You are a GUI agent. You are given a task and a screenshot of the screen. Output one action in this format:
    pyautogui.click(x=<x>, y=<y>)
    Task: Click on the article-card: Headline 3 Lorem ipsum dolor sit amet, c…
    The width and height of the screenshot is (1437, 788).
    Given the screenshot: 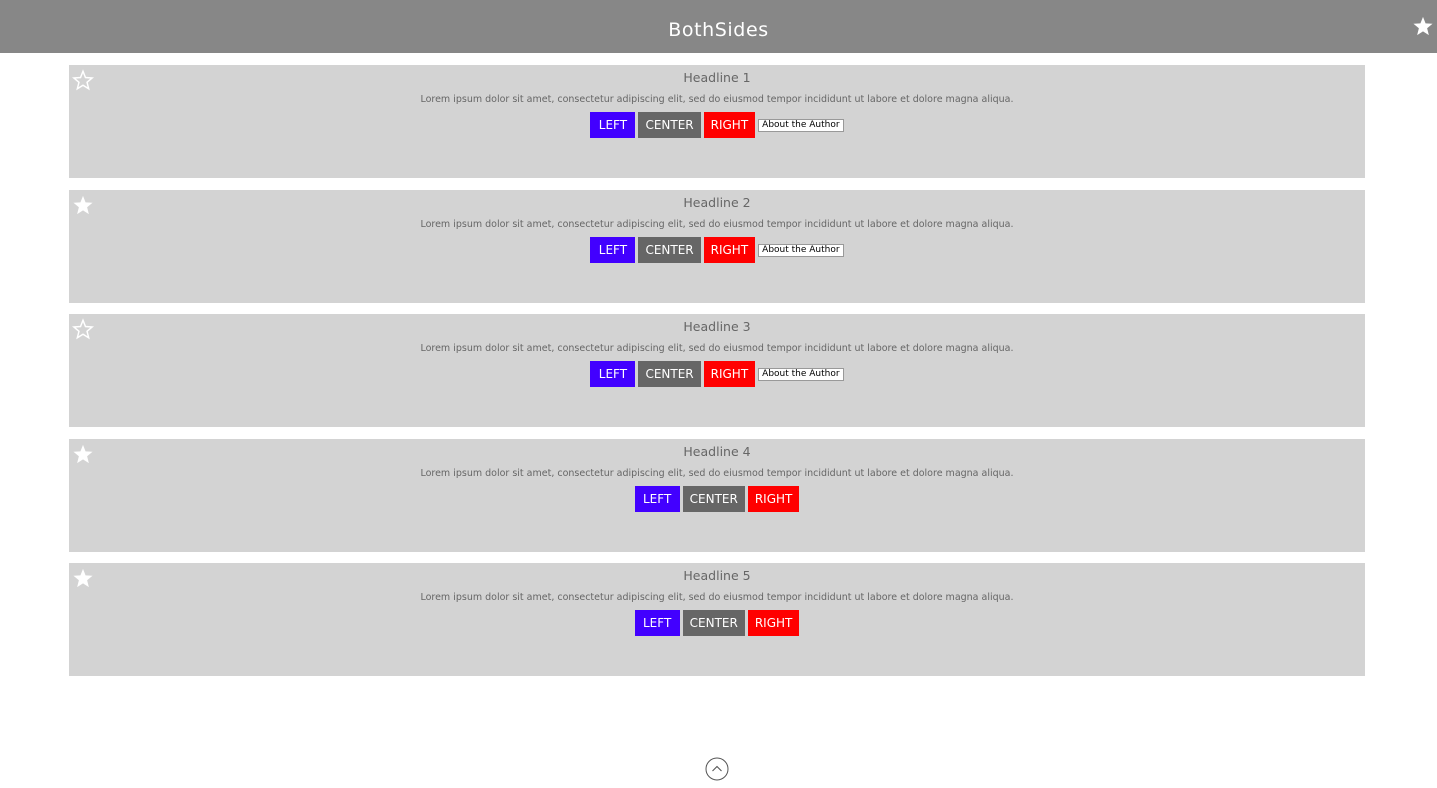 What is the action you would take?
    pyautogui.click(x=717, y=370)
    